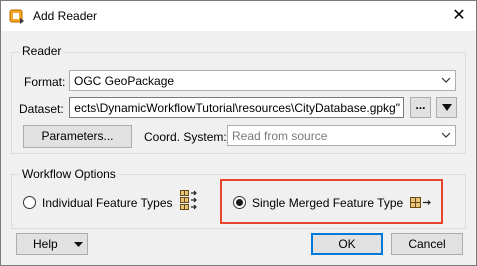  Describe the element at coordinates (262, 80) in the screenshot. I see `format-dropdown: OGC GeoPackage` at that location.